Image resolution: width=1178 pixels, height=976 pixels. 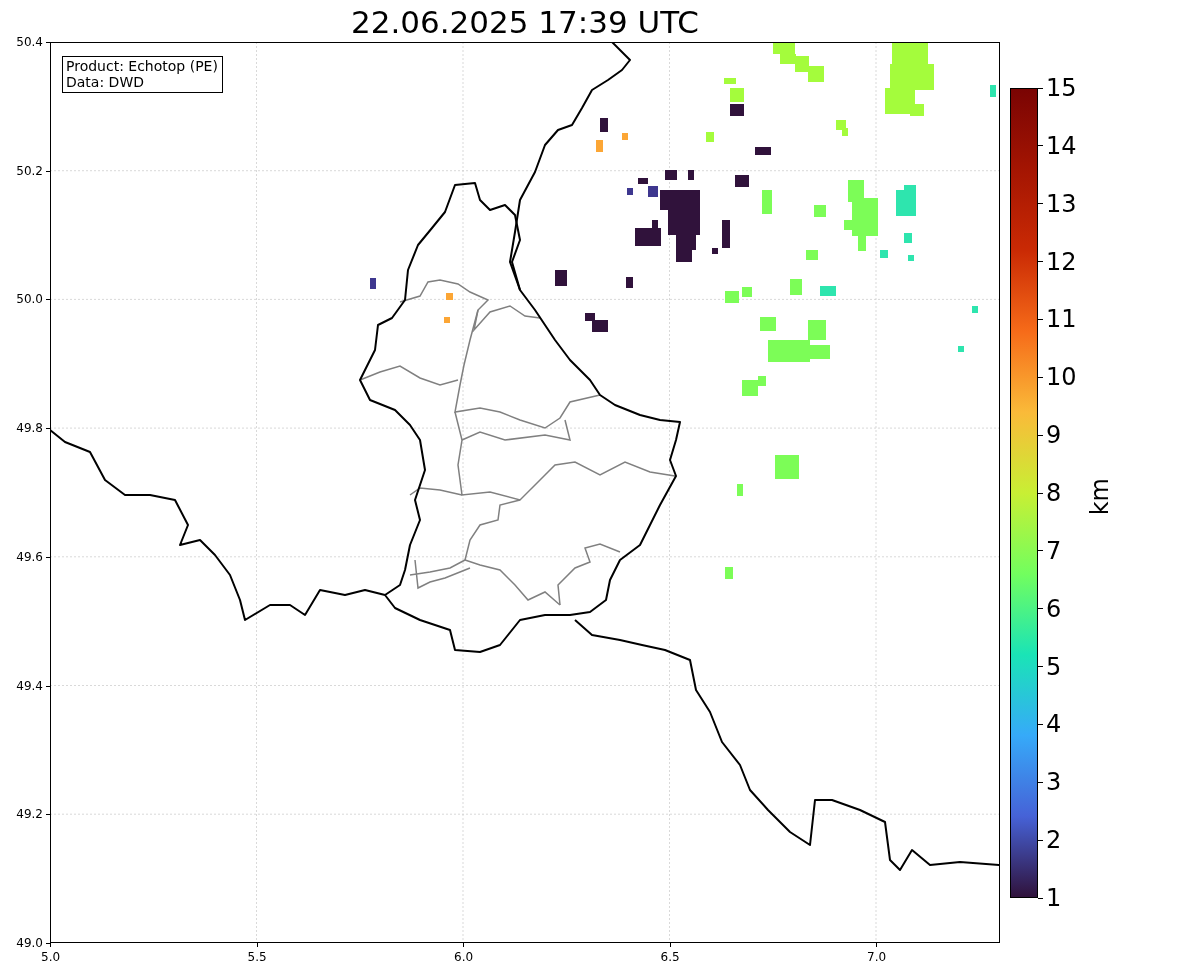 What do you see at coordinates (670, 957) in the screenshot?
I see `tick-label: 6.5` at bounding box center [670, 957].